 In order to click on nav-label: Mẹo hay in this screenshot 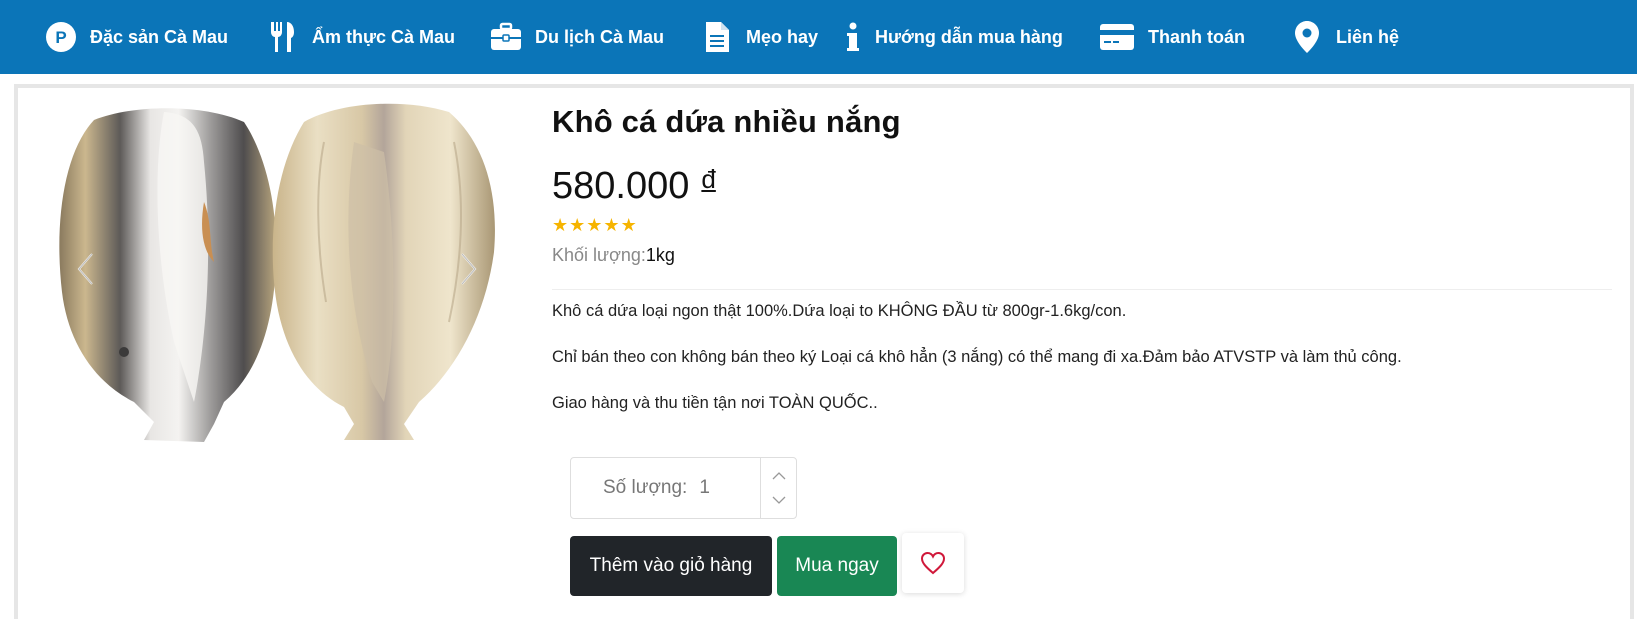, I will do `click(782, 36)`.